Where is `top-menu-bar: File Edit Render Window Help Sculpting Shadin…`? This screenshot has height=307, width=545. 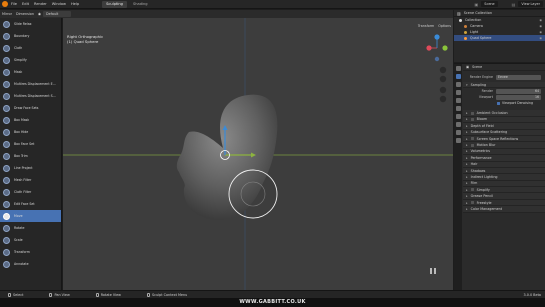
top-menu-bar: File Edit Render Window Help Sculpting Shadin… is located at coordinates (272, 4).